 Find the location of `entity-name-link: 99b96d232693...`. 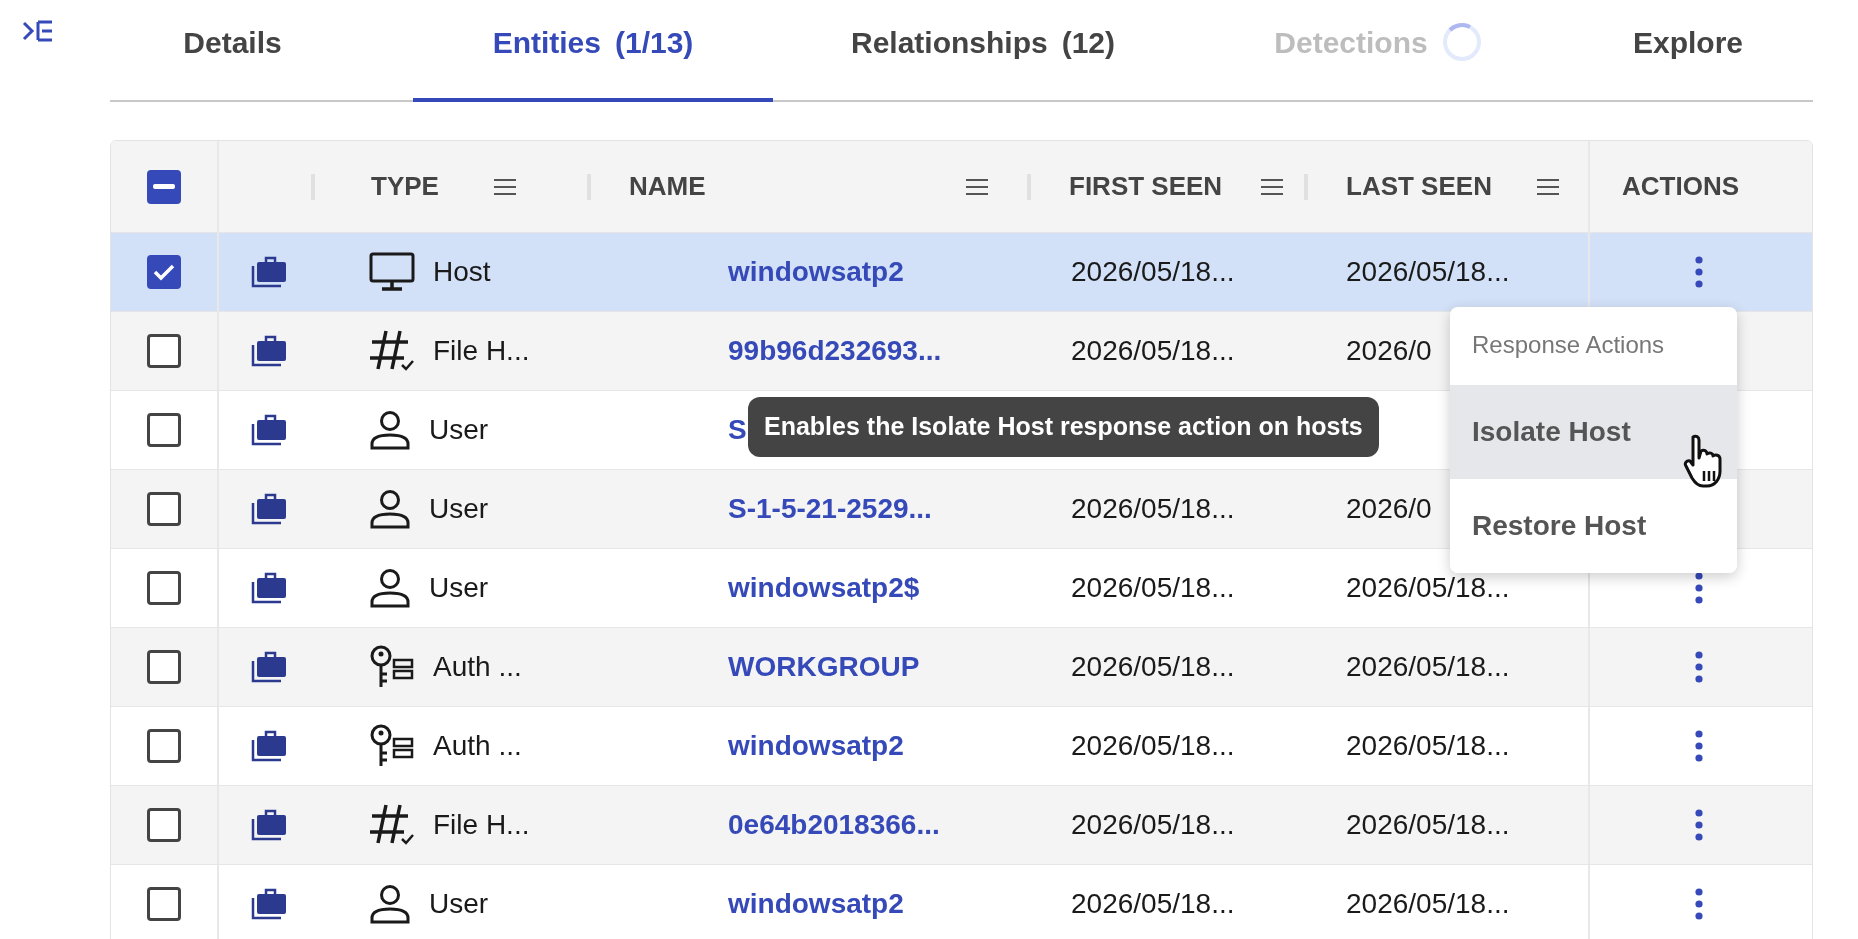

entity-name-link: 99b96d232693... is located at coordinates (835, 350).